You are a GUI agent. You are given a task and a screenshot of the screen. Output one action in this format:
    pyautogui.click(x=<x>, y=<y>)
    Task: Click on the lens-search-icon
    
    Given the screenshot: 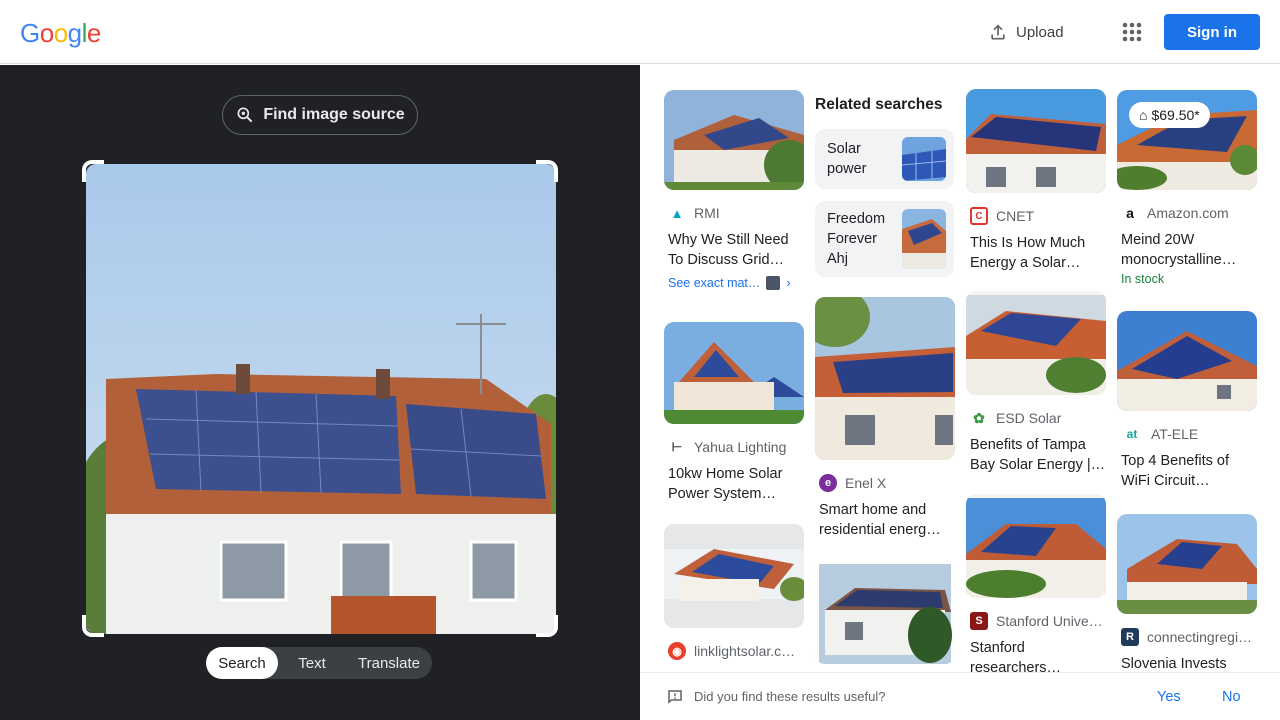 What is the action you would take?
    pyautogui.click(x=245, y=115)
    